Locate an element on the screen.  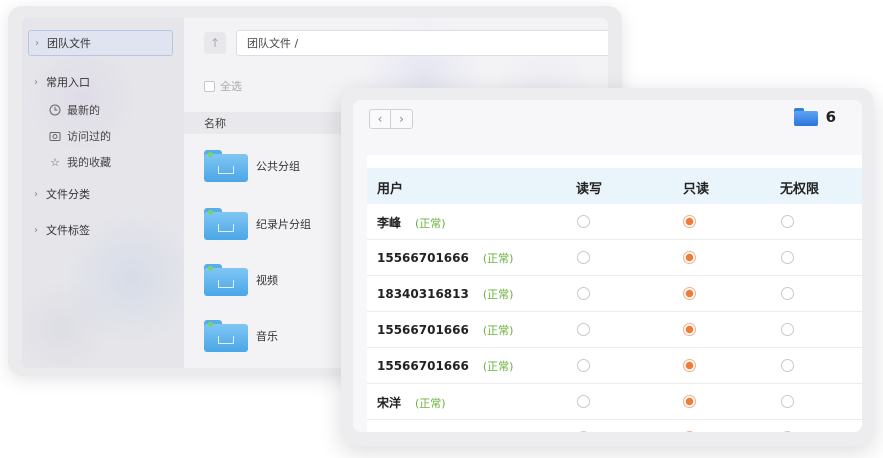
table-row: 晓萌 (正常) is located at coordinates (614, 426).